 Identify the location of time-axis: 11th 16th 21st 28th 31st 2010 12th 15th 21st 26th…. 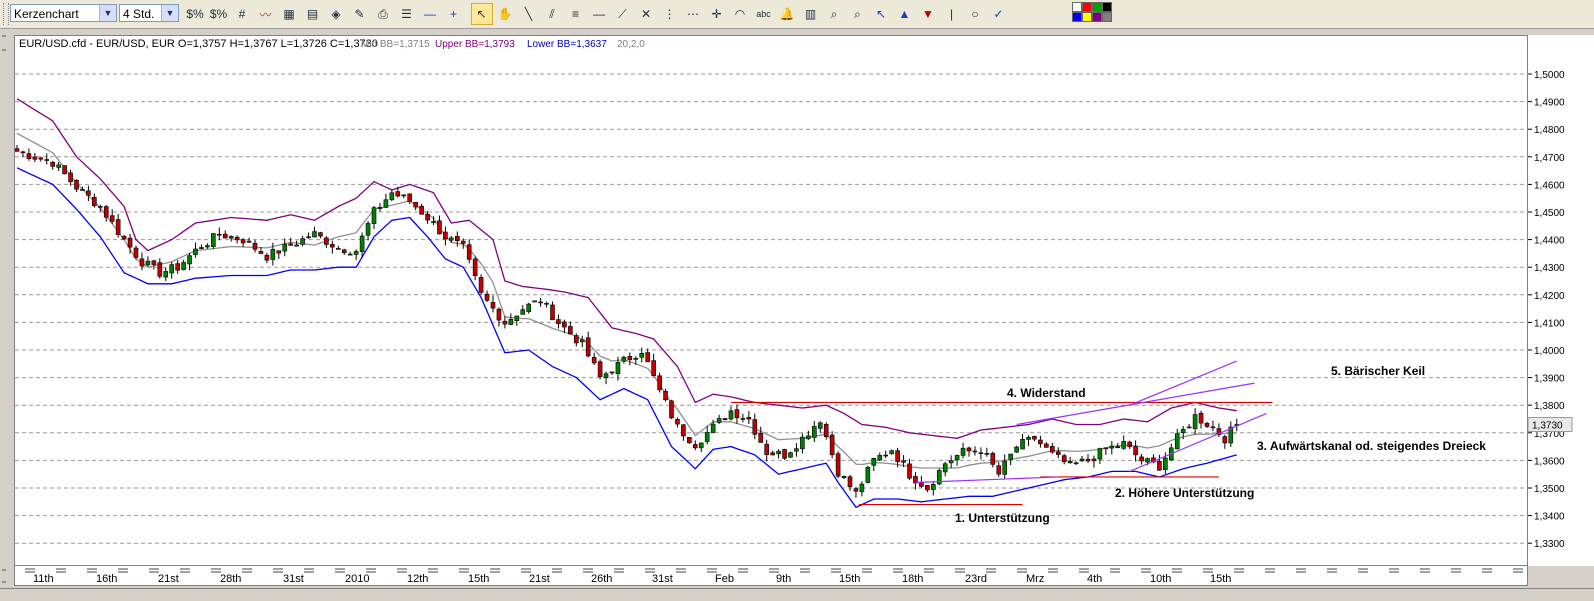
(771, 576).